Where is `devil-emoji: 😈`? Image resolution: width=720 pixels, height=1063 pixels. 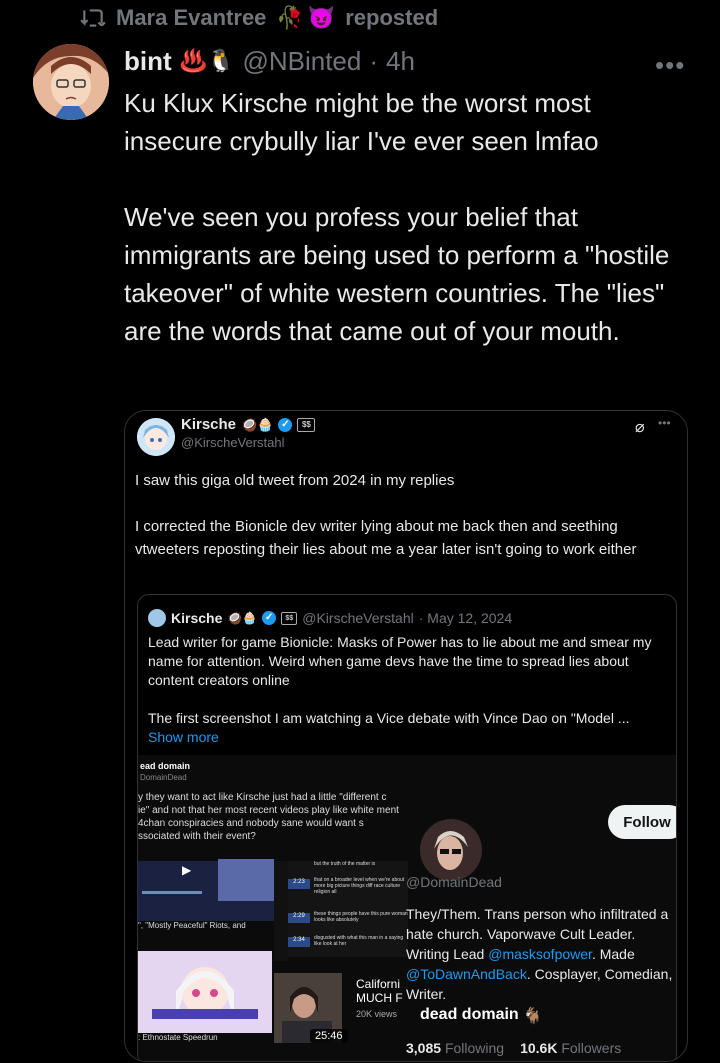 devil-emoji: 😈 is located at coordinates (321, 17).